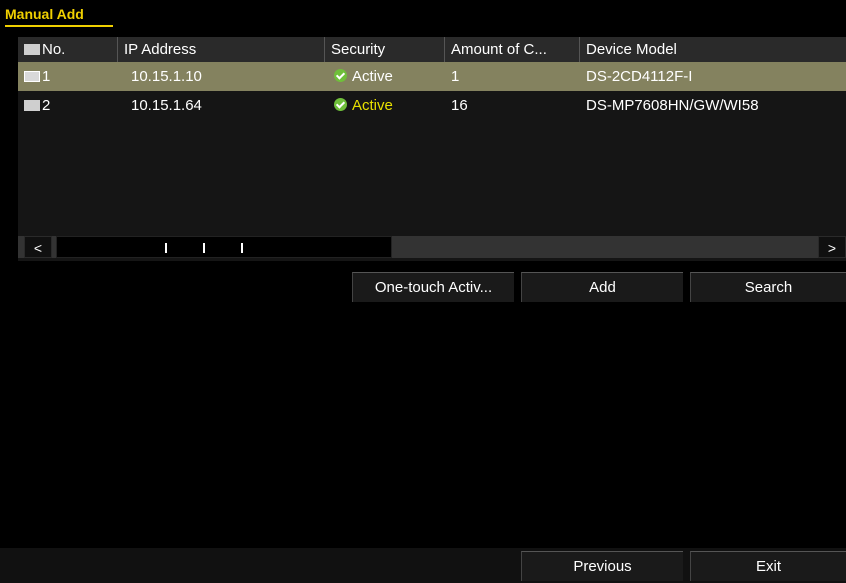  I want to click on row-ip: 10.15.1.64, so click(166, 105).